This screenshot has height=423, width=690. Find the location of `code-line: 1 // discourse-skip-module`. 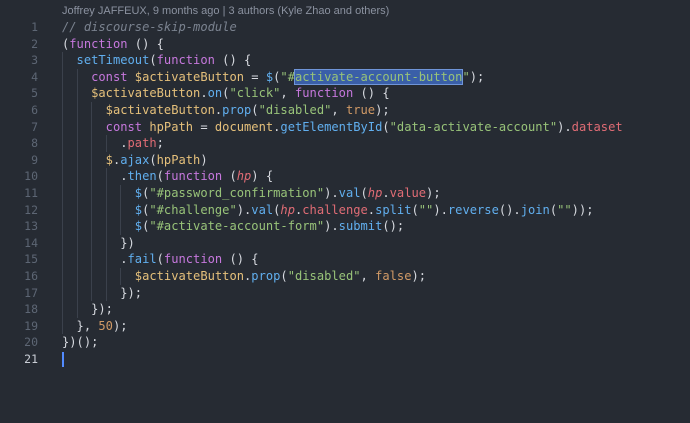

code-line: 1 // discourse-skip-module is located at coordinates (345, 27).